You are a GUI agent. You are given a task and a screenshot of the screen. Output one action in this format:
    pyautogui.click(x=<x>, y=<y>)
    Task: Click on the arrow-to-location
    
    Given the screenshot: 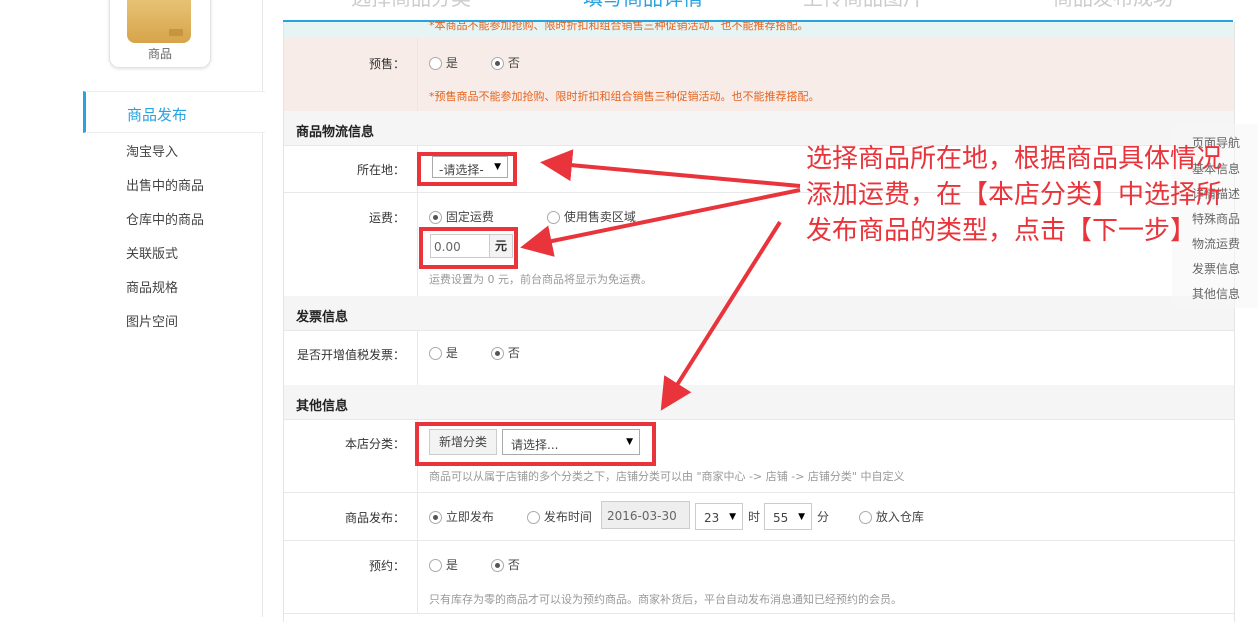 What is the action you would take?
    pyautogui.click(x=670, y=168)
    